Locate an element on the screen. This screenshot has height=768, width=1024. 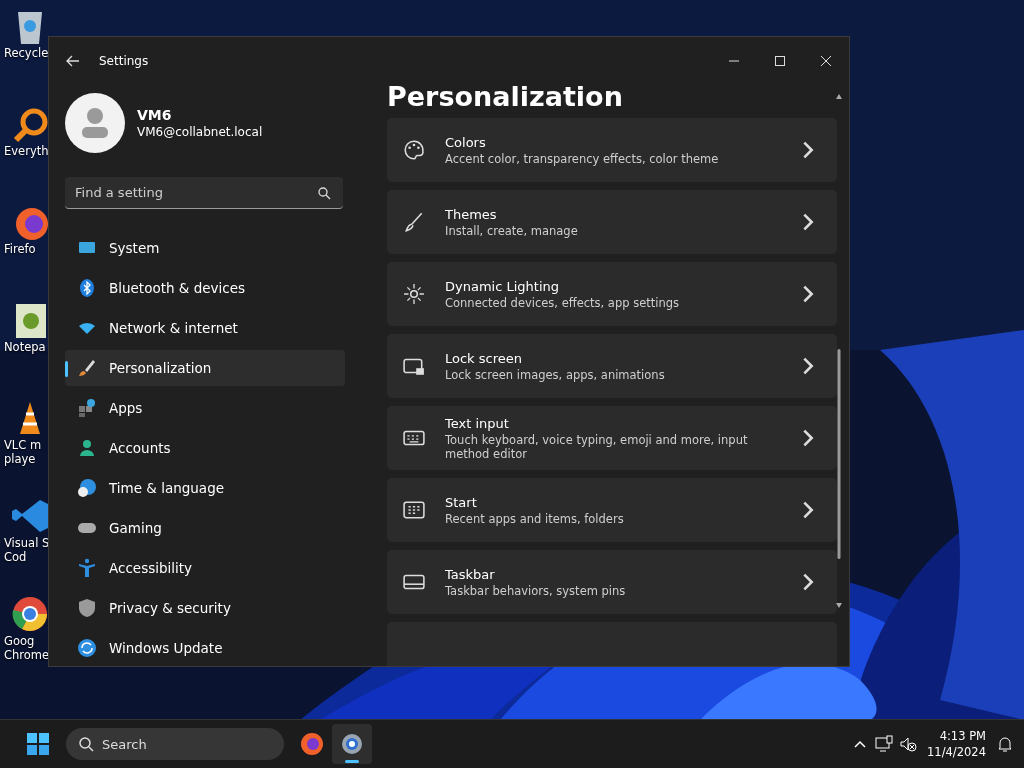
settings-card: Colors Accent color, transparency effects, color theme is located at coordinates (612, 150).